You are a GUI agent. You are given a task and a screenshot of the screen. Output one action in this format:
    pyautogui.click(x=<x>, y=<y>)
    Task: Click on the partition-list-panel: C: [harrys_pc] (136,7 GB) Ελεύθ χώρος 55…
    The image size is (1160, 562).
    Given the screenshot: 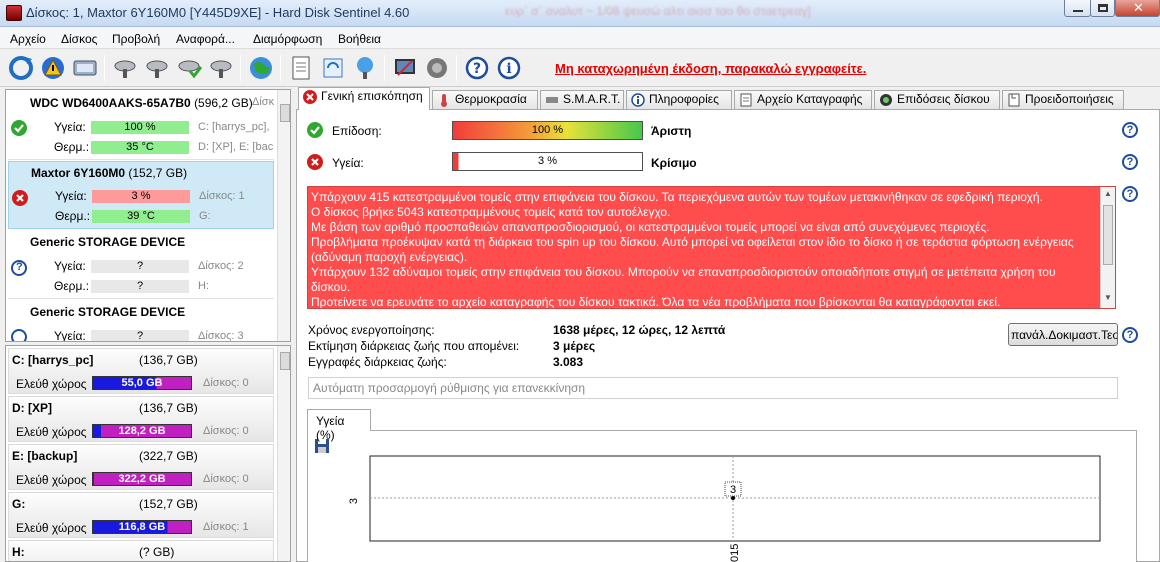 What is the action you would take?
    pyautogui.click(x=148, y=453)
    